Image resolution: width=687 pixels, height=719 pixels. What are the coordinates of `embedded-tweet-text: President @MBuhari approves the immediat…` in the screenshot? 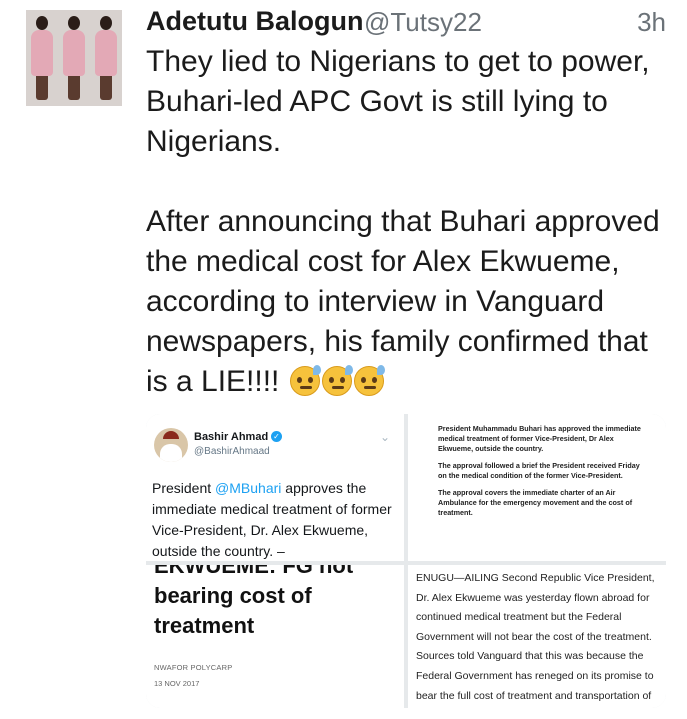 It's located at (272, 519).